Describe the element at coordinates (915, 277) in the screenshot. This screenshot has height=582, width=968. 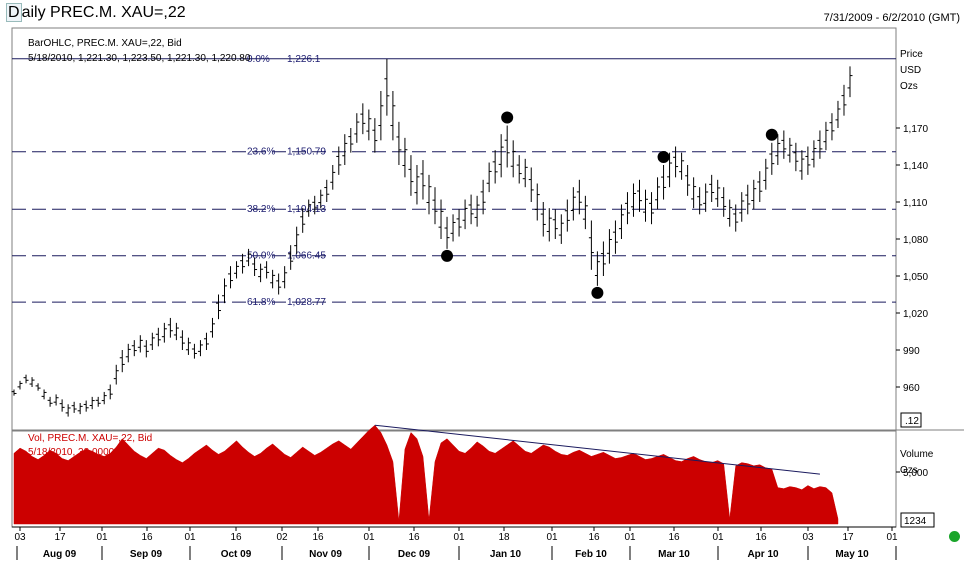
I see `price-tick-label: 1,050` at that location.